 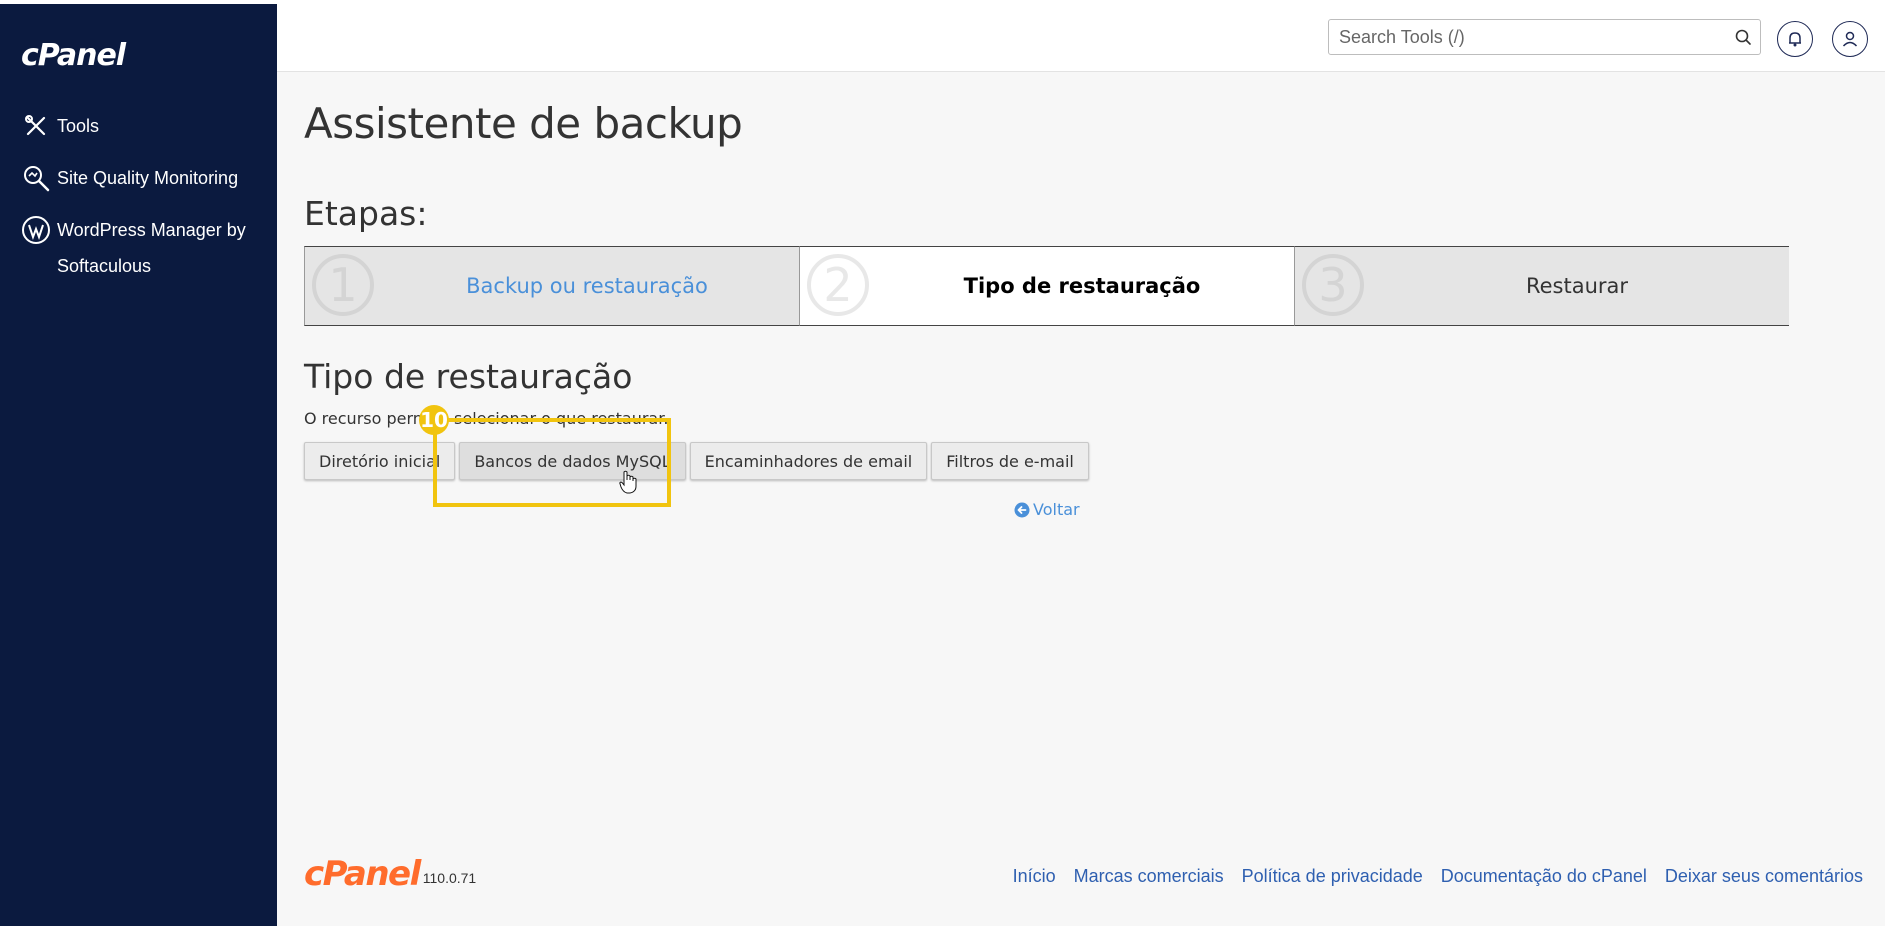 What do you see at coordinates (1544, 876) in the screenshot?
I see `footer-link-docs: Documentação do cPanel` at bounding box center [1544, 876].